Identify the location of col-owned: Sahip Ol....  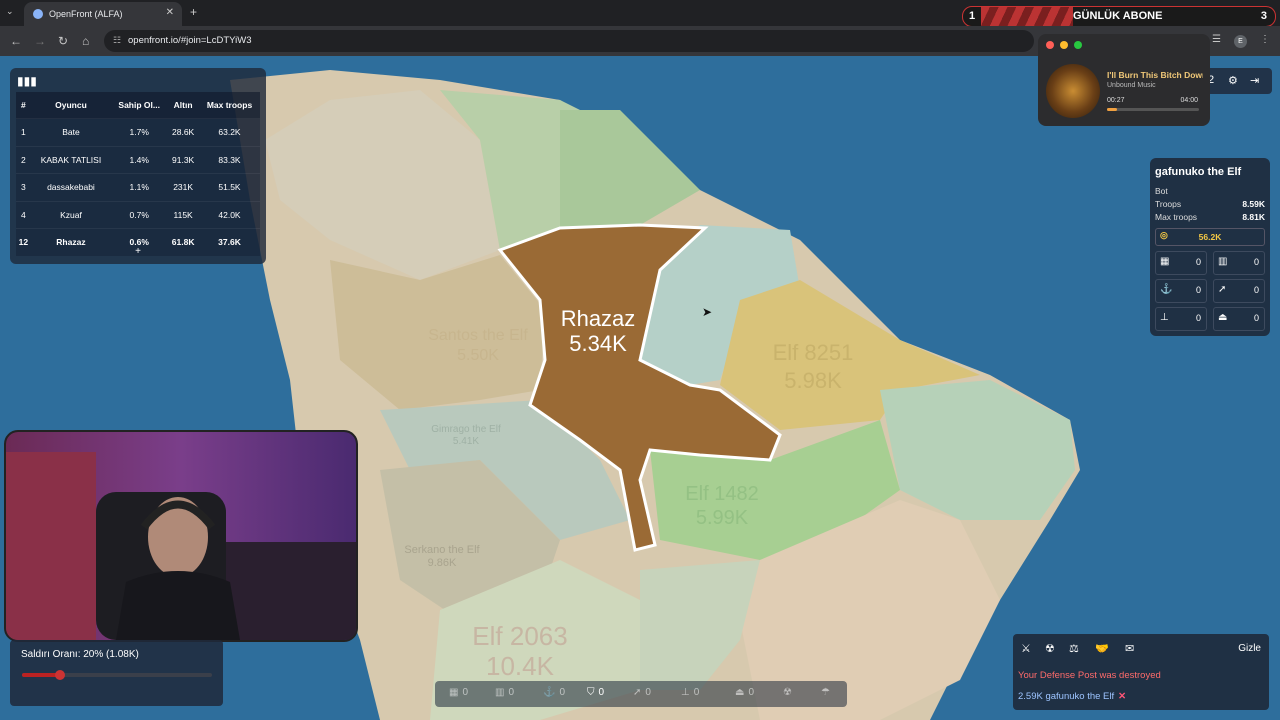
(139, 105).